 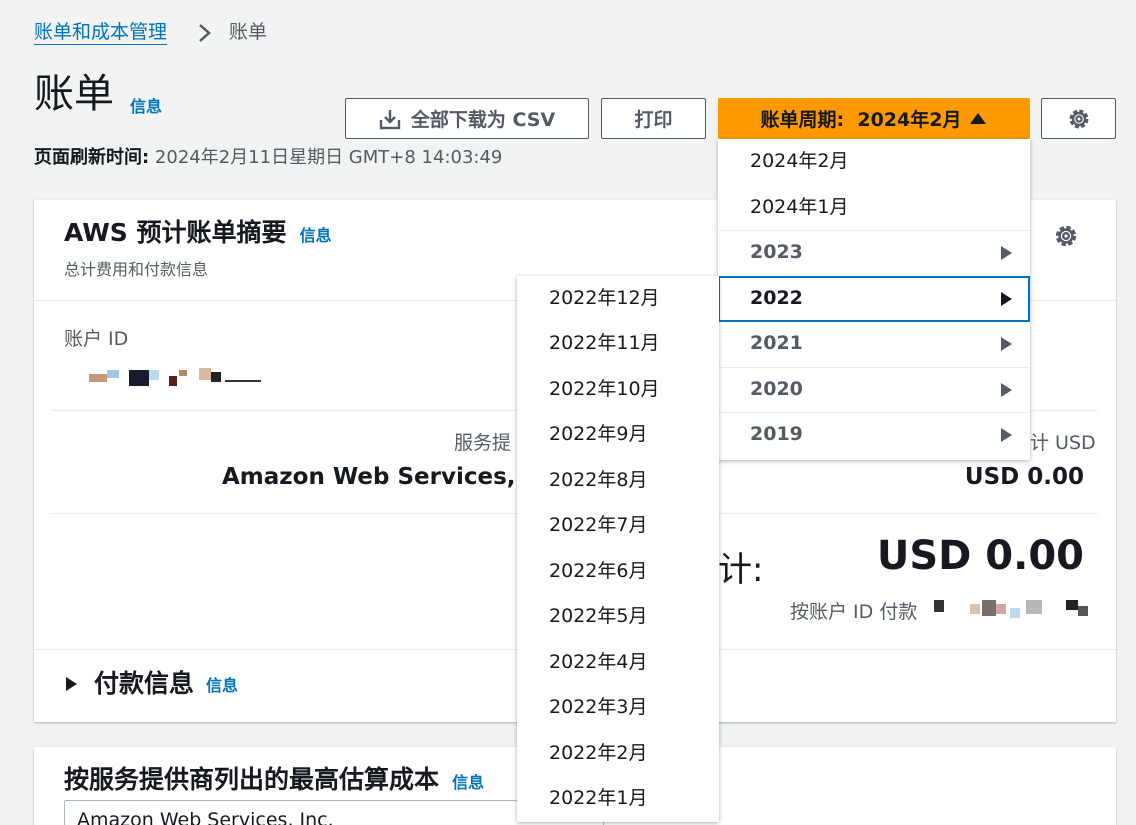 What do you see at coordinates (776, 389) in the screenshot?
I see `year-label: 2020` at bounding box center [776, 389].